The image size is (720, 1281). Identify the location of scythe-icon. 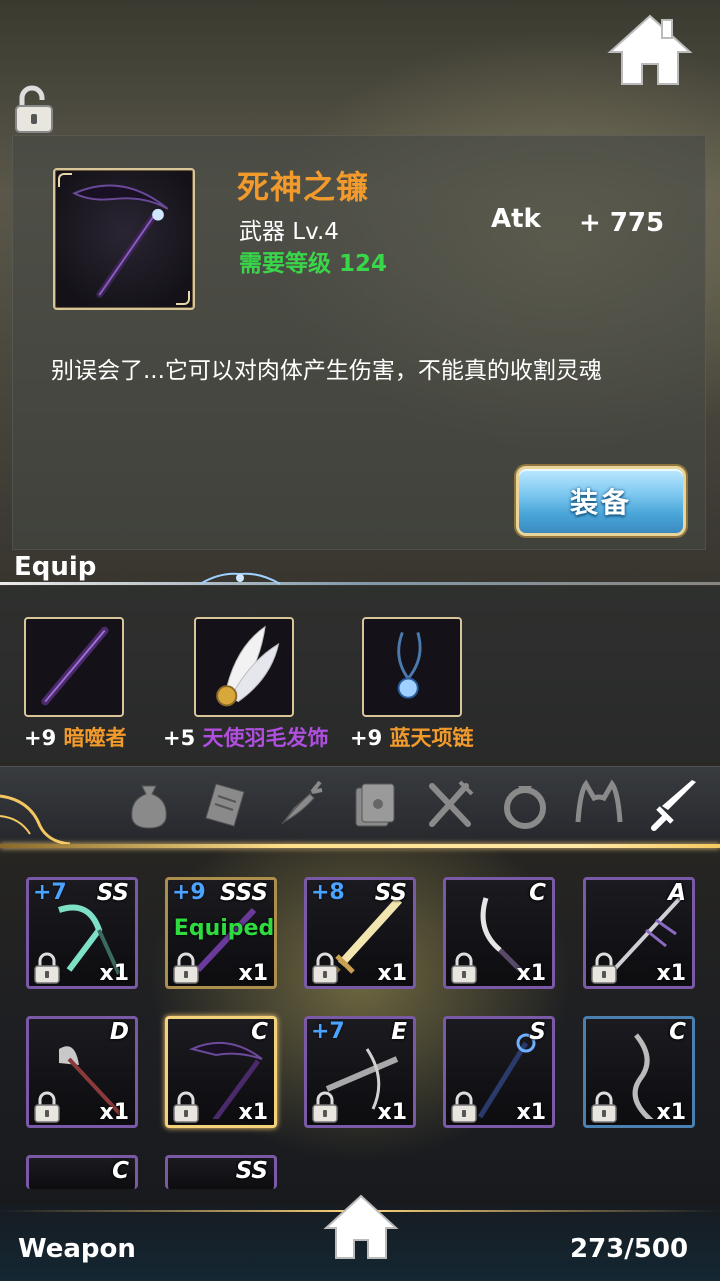
(120, 241).